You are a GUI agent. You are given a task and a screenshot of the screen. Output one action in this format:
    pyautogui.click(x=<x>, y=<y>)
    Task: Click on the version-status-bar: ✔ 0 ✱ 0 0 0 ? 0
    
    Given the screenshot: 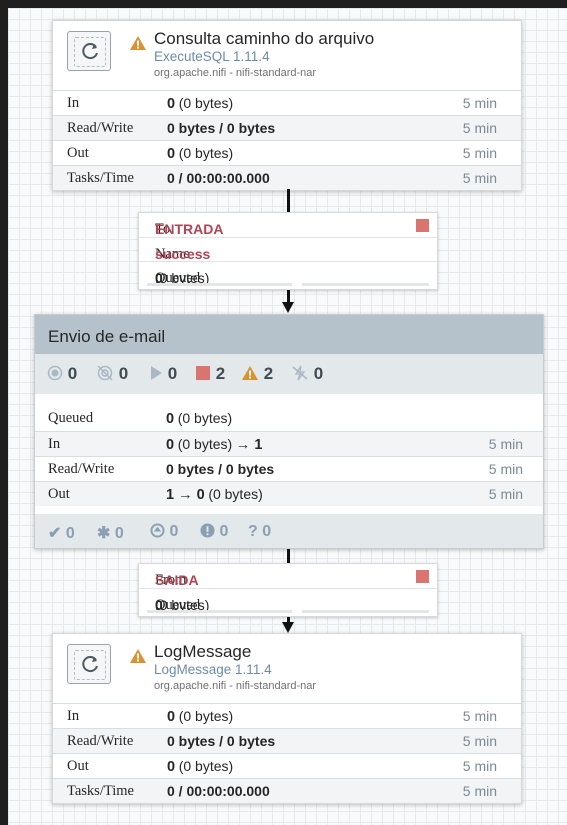 What is the action you would take?
    pyautogui.click(x=289, y=531)
    